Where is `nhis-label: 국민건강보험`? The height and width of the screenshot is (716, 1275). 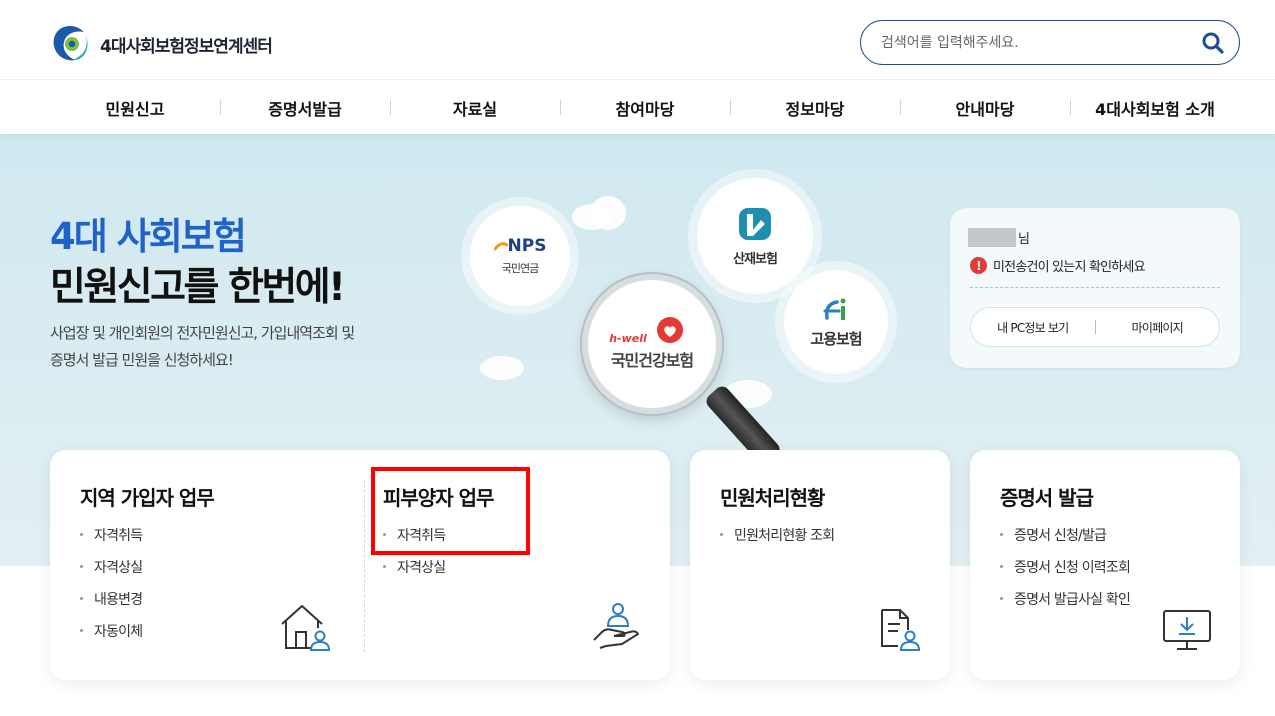 nhis-label: 국민건강보험 is located at coordinates (652, 360).